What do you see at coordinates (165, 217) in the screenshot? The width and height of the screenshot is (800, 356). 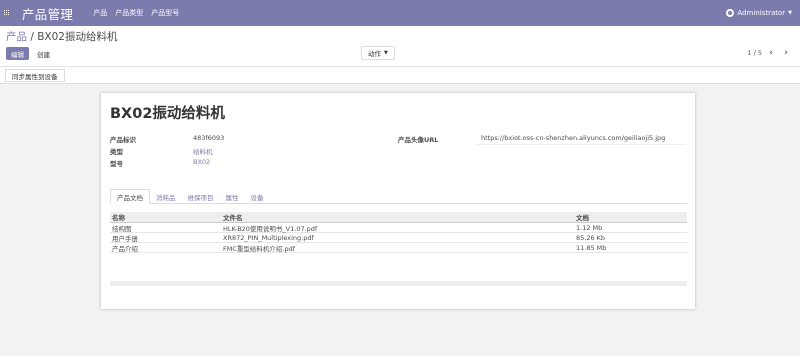 I see `column-header-name: 名称` at bounding box center [165, 217].